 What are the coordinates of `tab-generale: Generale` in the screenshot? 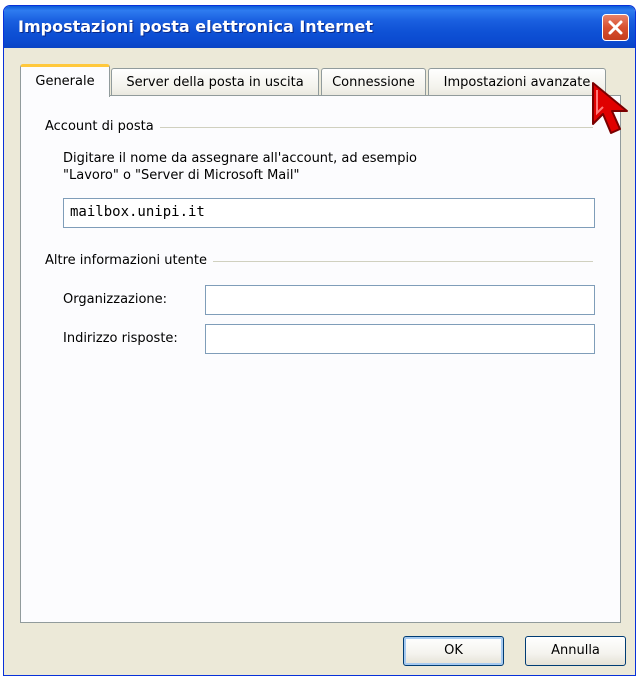 It's located at (65, 80).